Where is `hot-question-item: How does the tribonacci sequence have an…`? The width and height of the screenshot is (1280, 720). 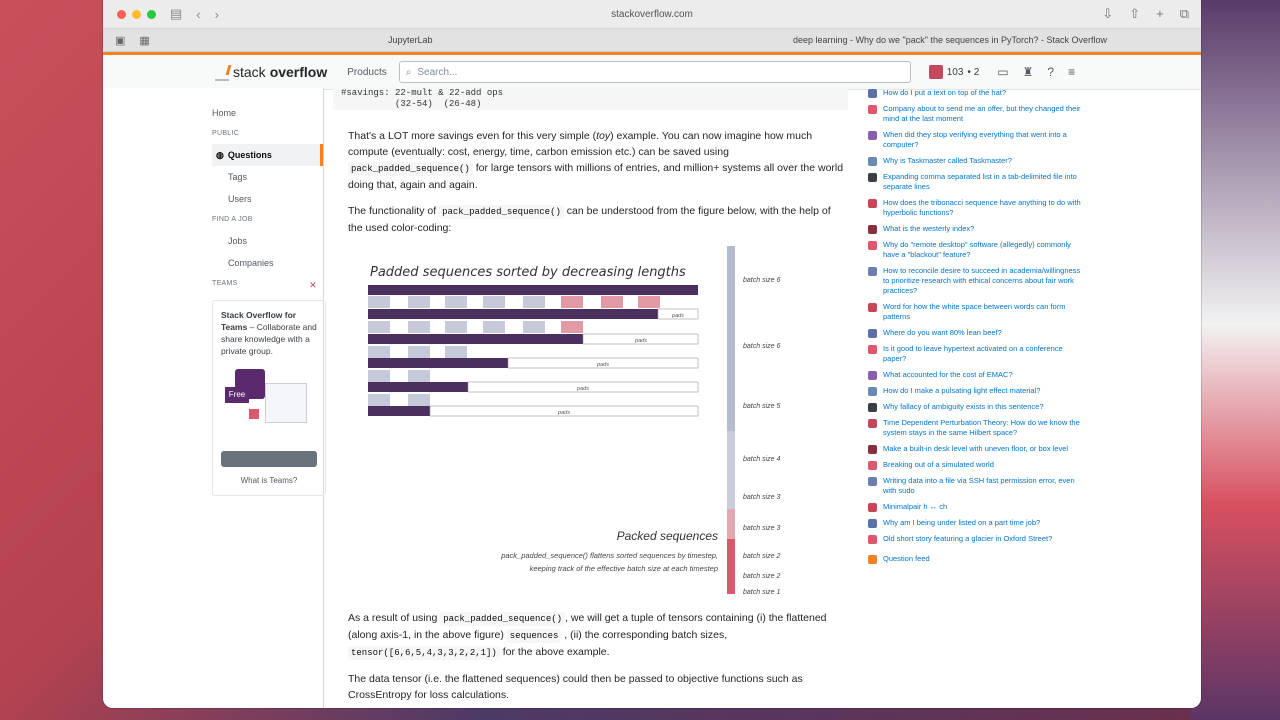 hot-question-item: How does the tribonacci sequence have an… is located at coordinates (975, 208).